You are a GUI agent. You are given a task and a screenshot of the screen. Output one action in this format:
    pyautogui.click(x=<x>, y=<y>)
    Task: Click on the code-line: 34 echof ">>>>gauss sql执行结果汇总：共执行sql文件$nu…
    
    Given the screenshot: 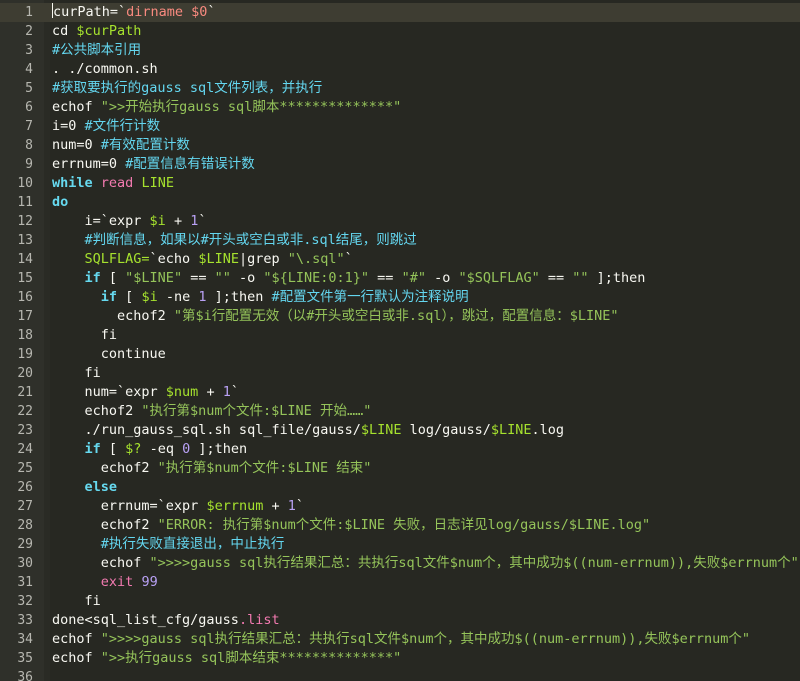 What is the action you would take?
    pyautogui.click(x=400, y=639)
    